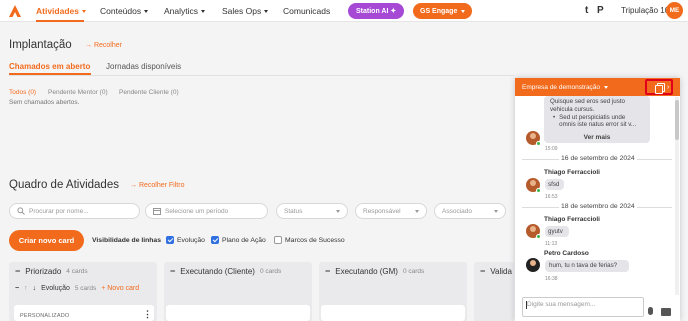 This screenshot has height=321, width=688. I want to click on tab-chamados-em-aberto: Chamados em aberto, so click(49, 66).